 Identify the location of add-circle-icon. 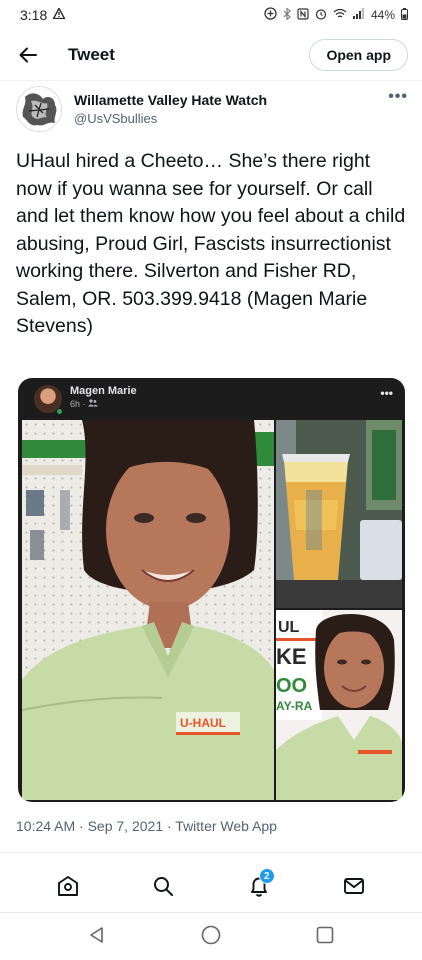
(270, 15).